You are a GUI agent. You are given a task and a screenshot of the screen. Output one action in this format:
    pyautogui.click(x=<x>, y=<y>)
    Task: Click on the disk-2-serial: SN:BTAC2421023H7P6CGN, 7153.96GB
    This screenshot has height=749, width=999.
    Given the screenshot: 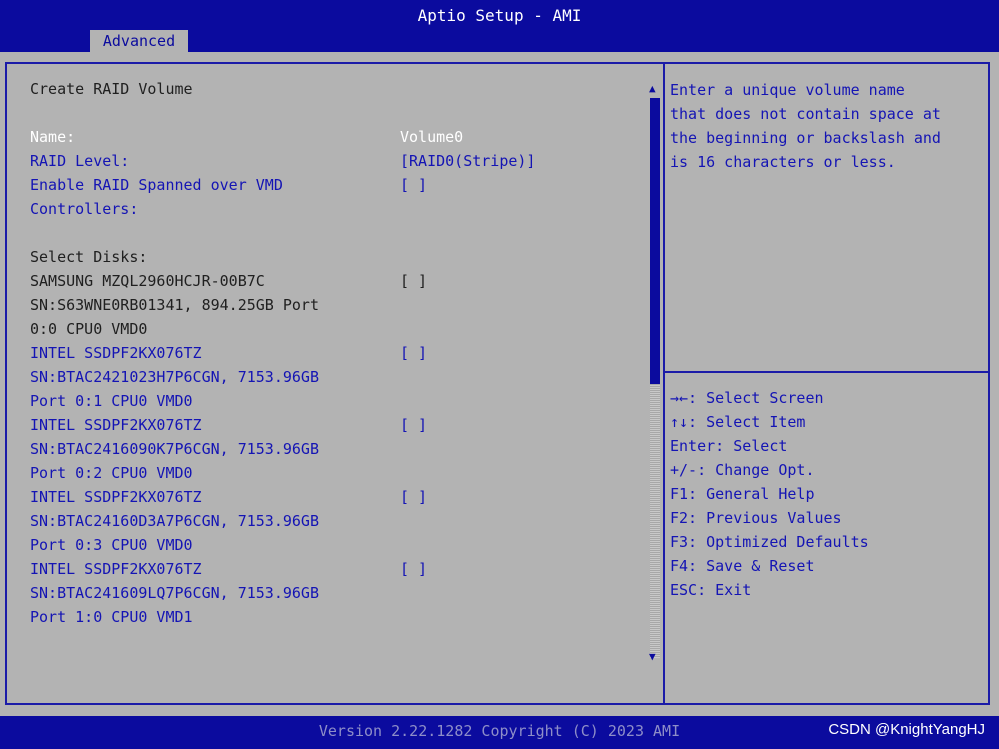 What is the action you would take?
    pyautogui.click(x=174, y=377)
    